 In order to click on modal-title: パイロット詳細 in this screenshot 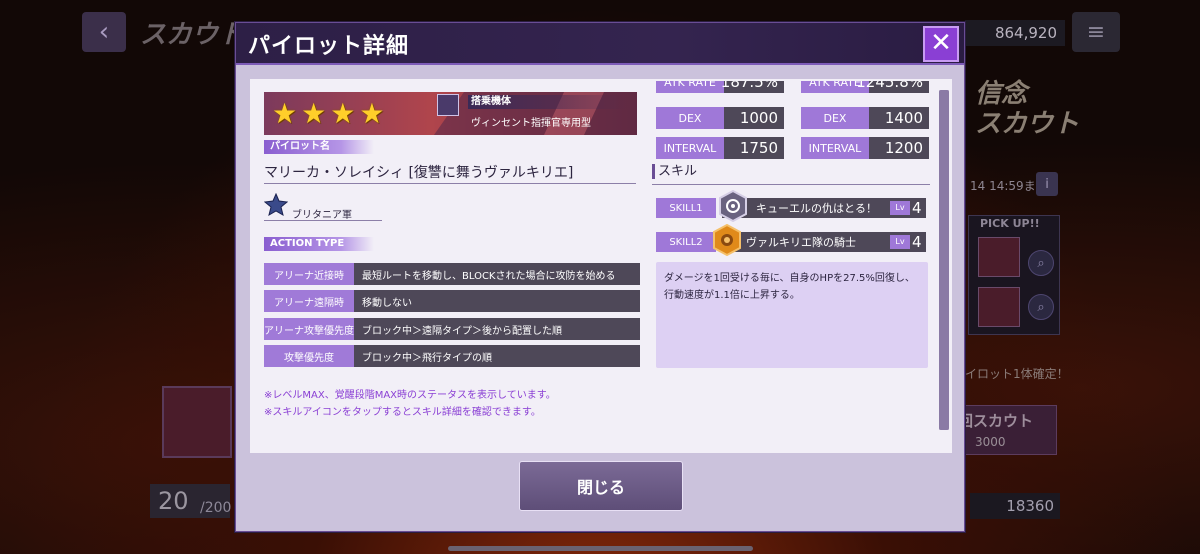, I will do `click(329, 46)`.